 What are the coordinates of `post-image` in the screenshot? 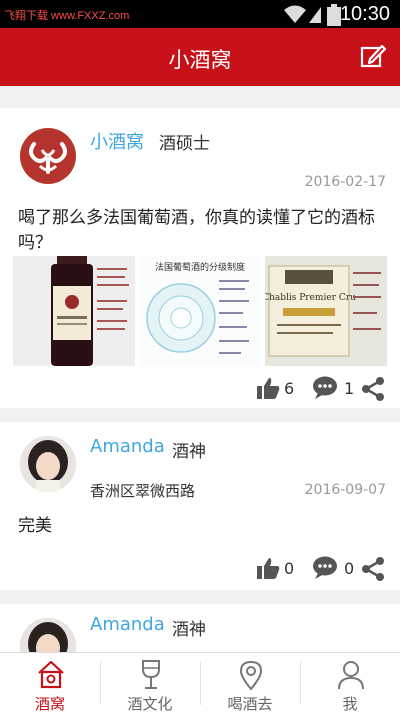 It's located at (74, 311).